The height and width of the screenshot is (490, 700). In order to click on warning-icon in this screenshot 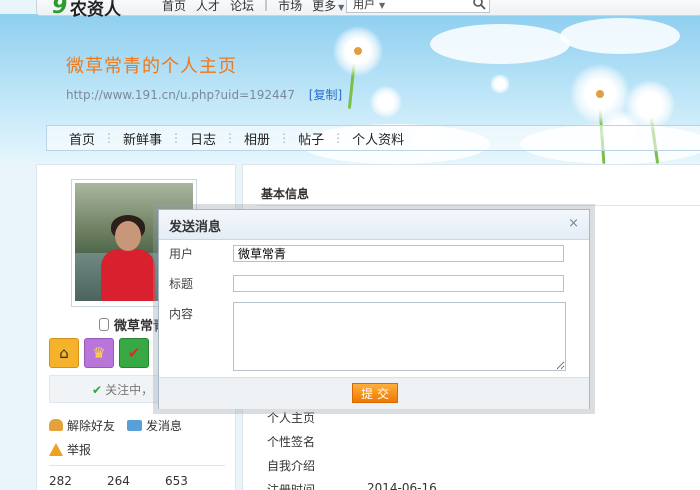, I will do `click(56, 449)`.